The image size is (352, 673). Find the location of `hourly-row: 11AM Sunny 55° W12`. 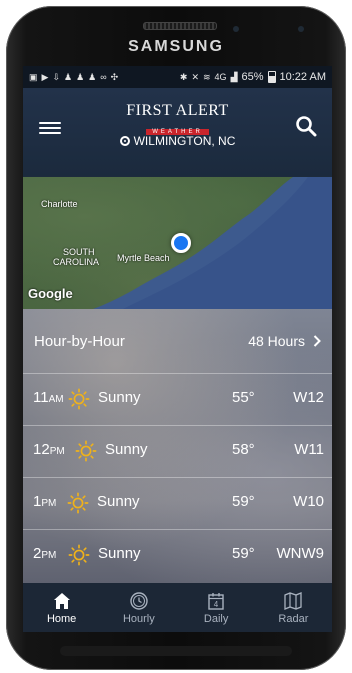

hourly-row: 11AM Sunny 55° W12 is located at coordinates (177, 399).